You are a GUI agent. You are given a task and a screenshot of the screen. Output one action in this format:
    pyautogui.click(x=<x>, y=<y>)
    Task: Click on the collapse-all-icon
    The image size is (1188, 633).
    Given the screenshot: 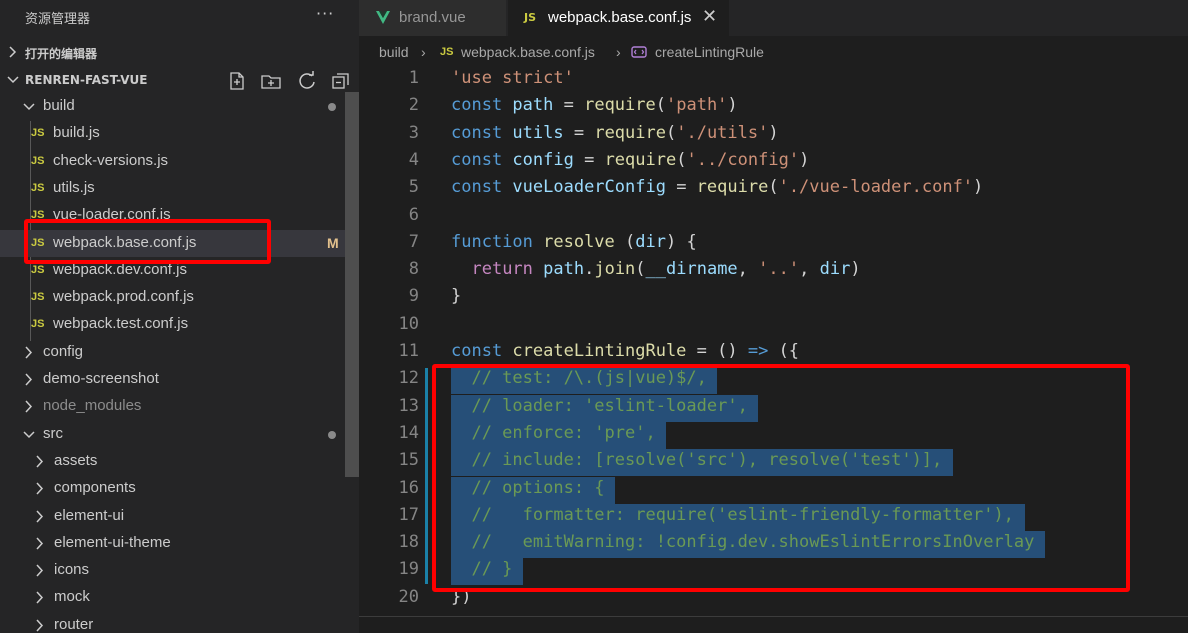 What is the action you would take?
    pyautogui.click(x=341, y=81)
    